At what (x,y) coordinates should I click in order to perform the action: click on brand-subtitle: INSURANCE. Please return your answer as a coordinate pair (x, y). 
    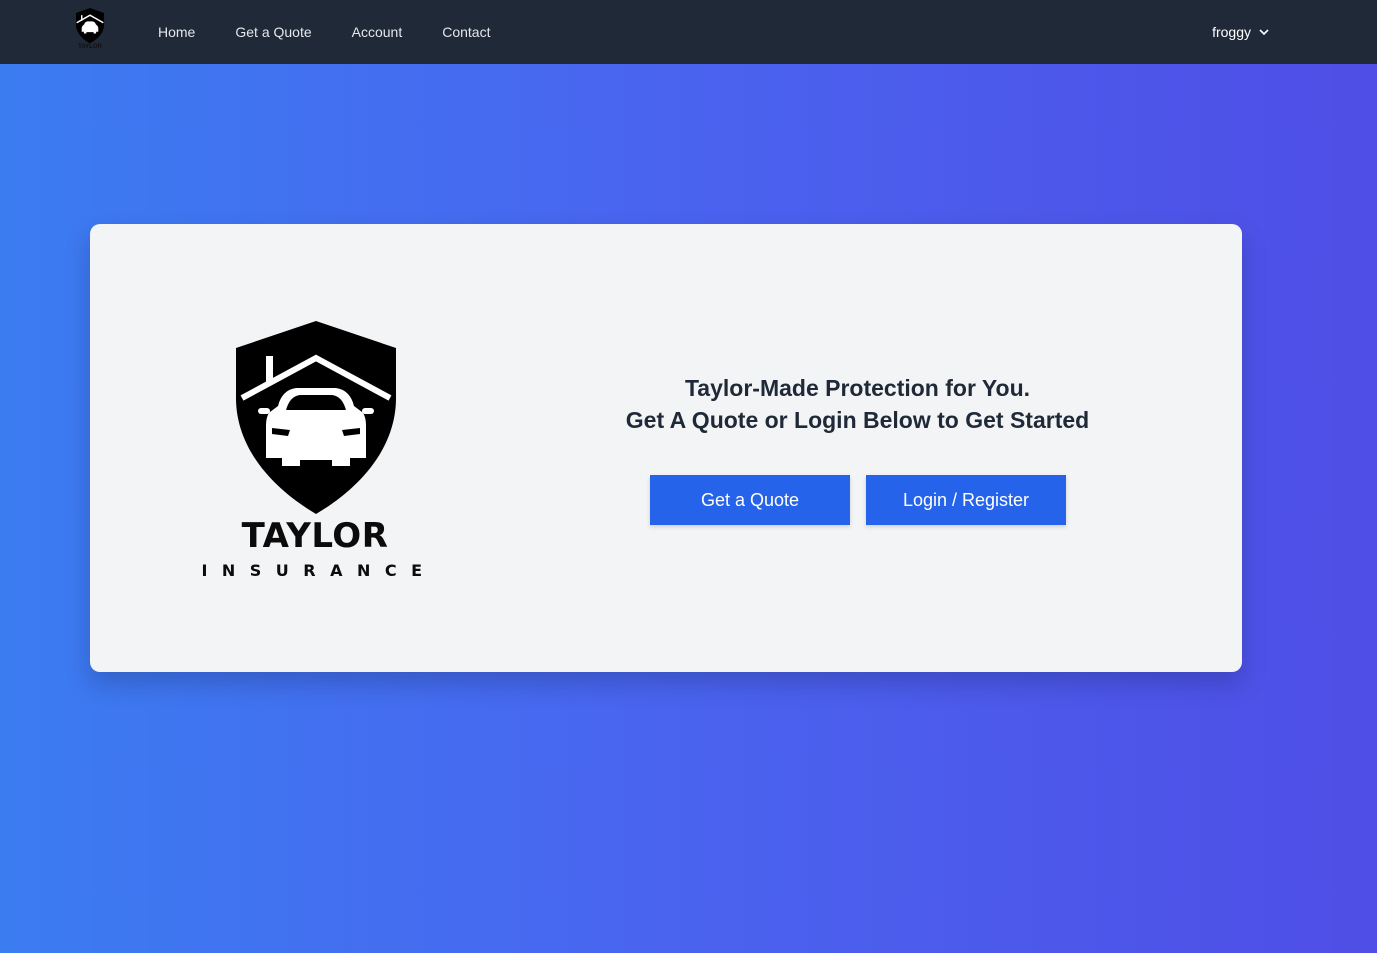
    Looking at the image, I should click on (319, 570).